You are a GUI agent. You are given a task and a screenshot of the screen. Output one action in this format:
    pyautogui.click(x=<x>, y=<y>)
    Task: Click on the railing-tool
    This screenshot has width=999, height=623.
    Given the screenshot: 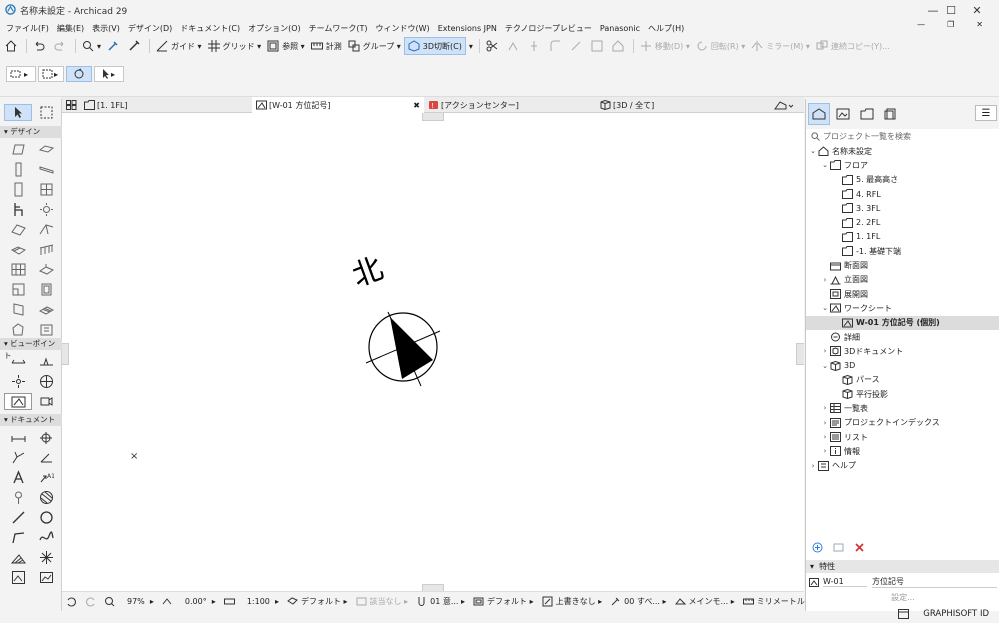 What is the action you would take?
    pyautogui.click(x=46, y=249)
    